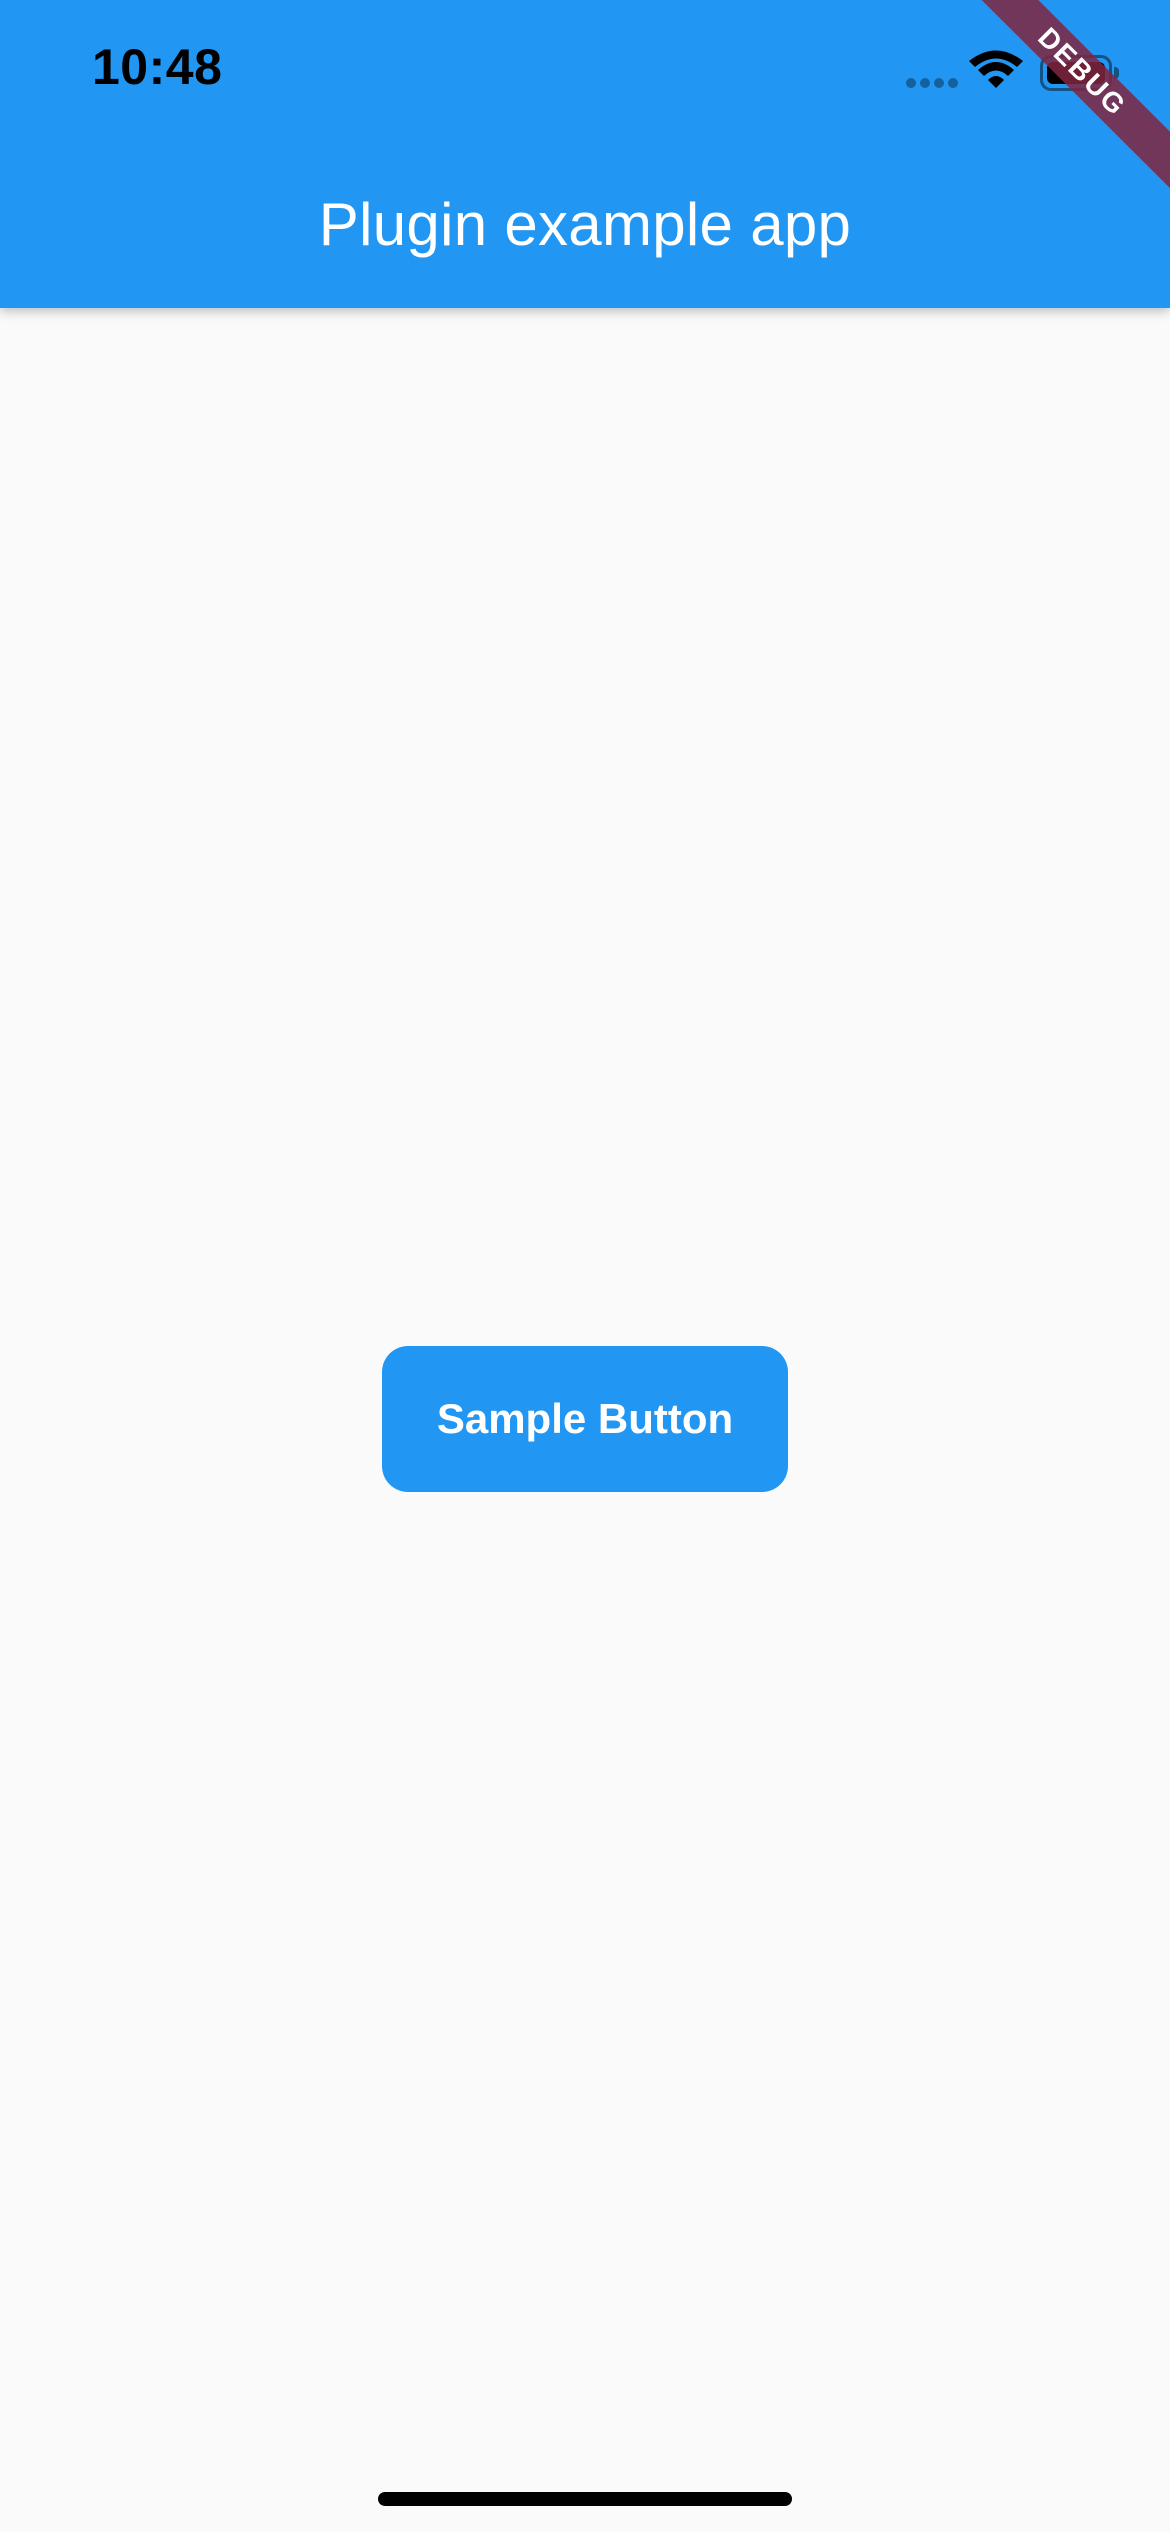 This screenshot has width=1170, height=2532. I want to click on home-indicator, so click(585, 2499).